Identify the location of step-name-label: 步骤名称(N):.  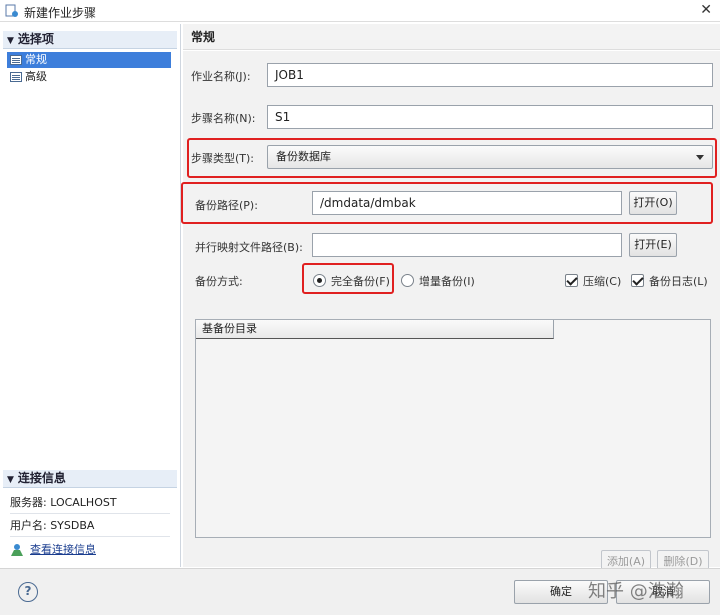
(223, 118).